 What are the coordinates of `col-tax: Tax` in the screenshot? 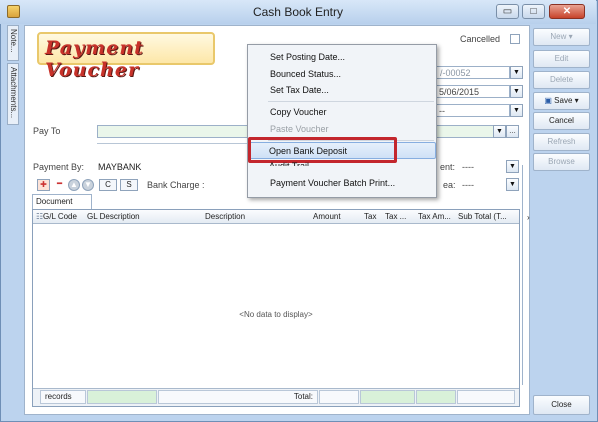 It's located at (370, 216).